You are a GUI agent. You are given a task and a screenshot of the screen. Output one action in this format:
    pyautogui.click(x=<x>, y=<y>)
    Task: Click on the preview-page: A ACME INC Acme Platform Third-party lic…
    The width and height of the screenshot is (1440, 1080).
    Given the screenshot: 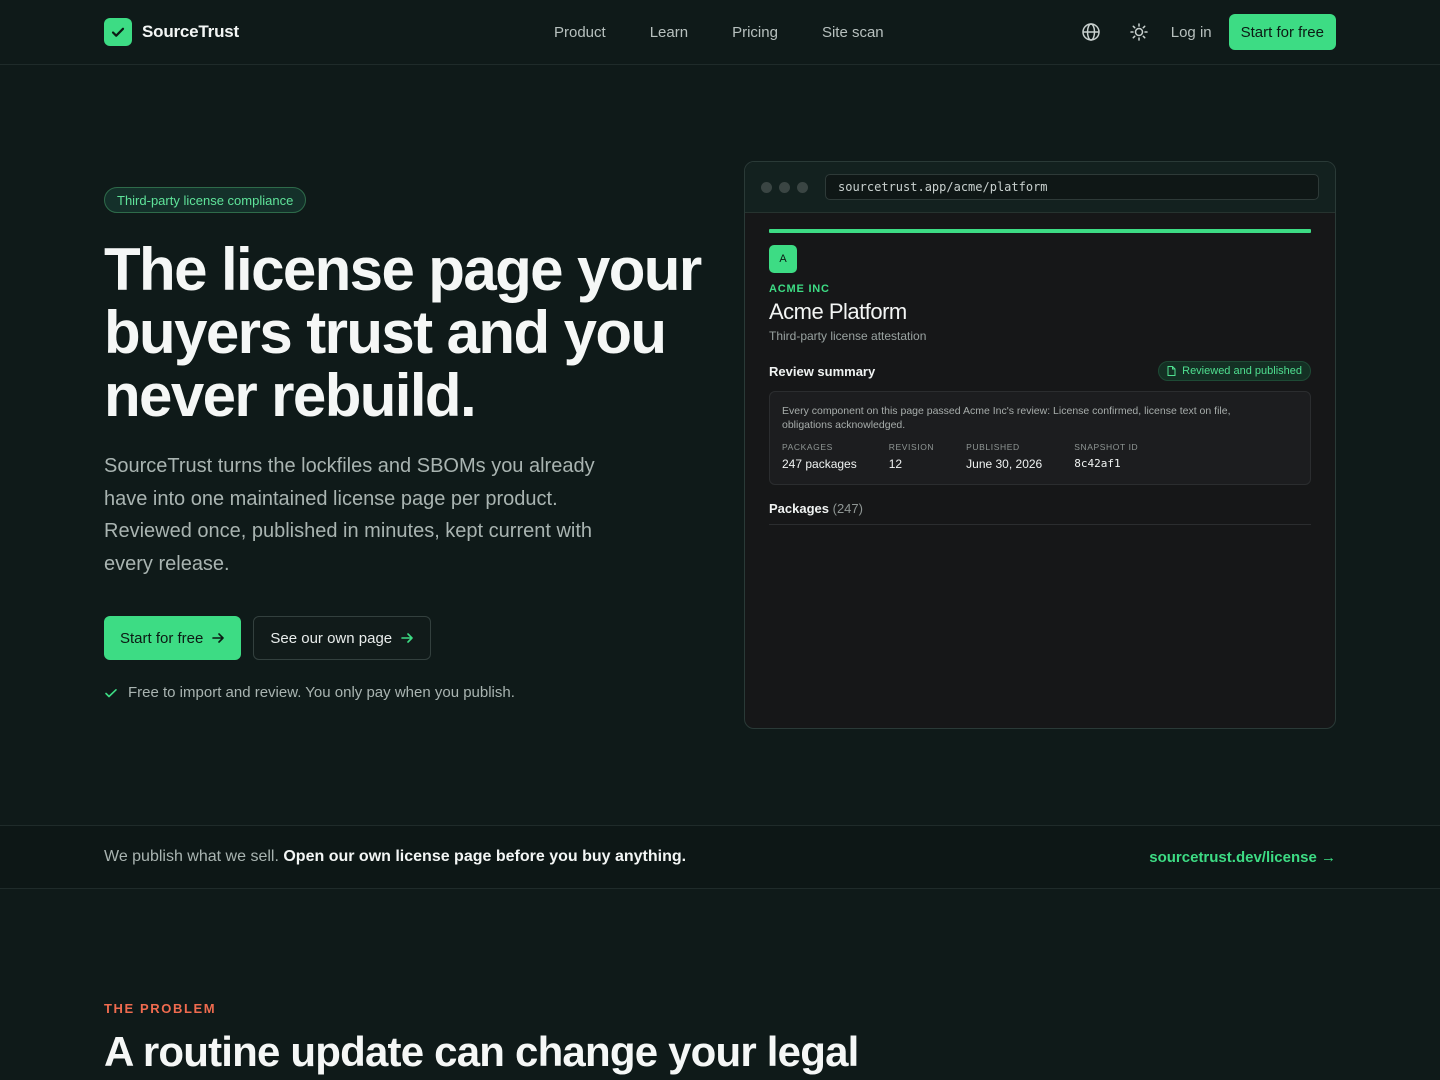 What is the action you would take?
    pyautogui.click(x=1040, y=369)
    